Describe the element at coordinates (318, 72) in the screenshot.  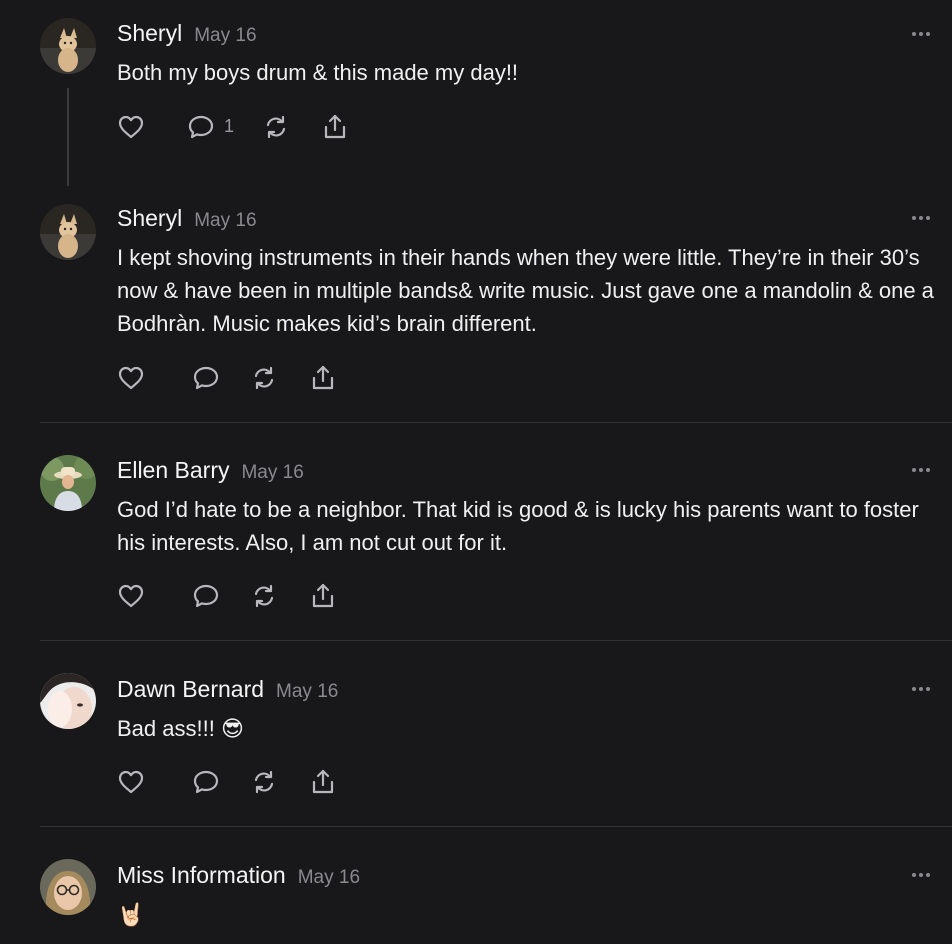
I see `comment-text: Both my boys drum & this made my day!!` at that location.